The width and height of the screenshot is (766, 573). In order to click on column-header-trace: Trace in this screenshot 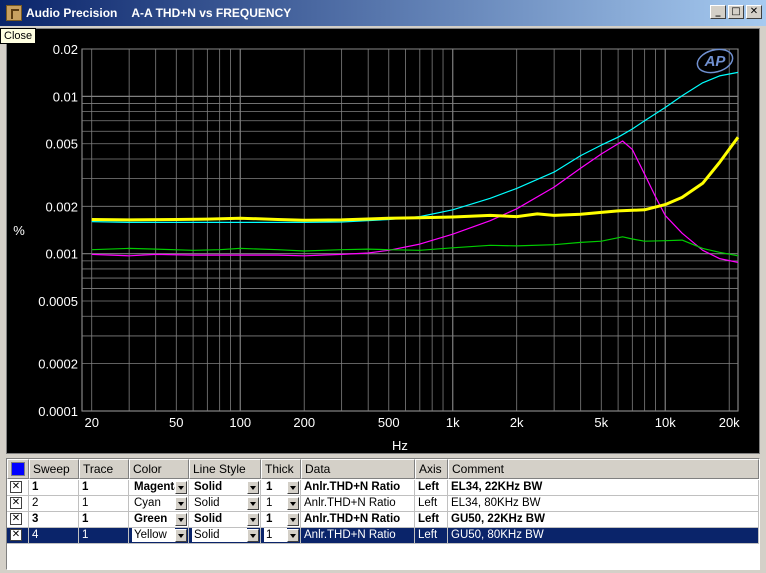, I will do `click(104, 469)`.